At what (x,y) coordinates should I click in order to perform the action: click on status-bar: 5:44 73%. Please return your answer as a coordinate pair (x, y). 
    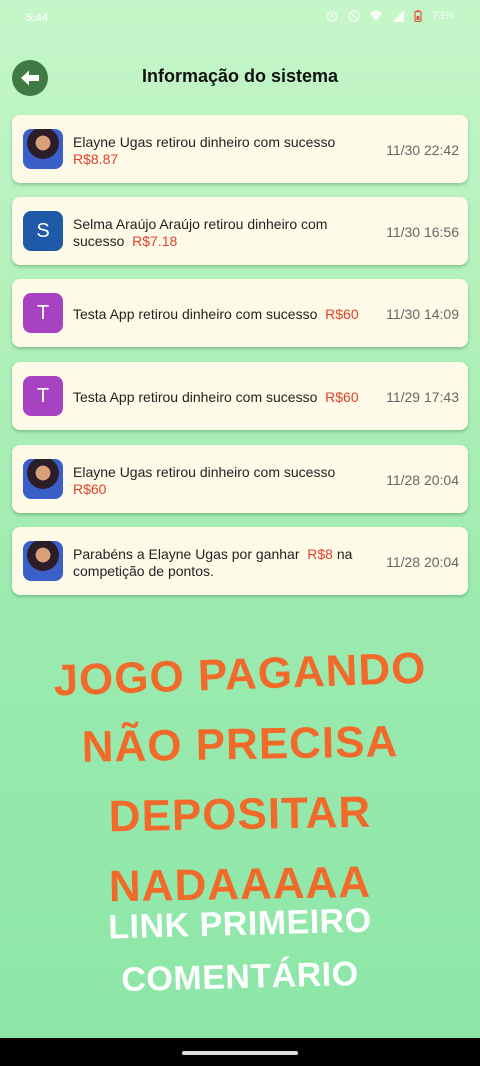
    Looking at the image, I should click on (240, 18).